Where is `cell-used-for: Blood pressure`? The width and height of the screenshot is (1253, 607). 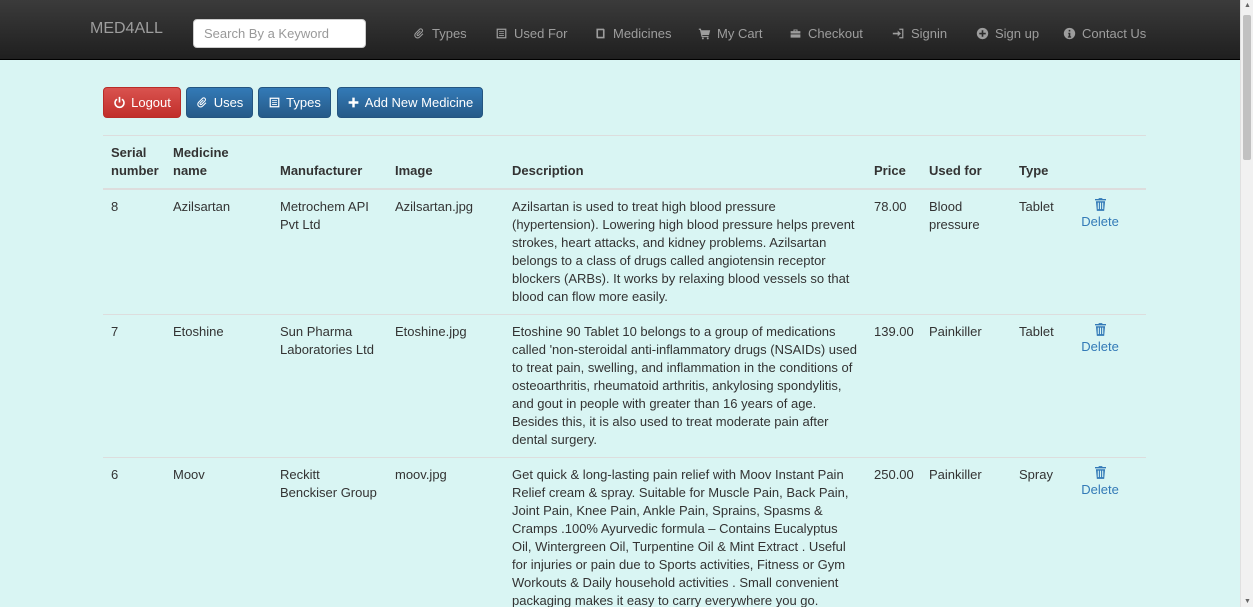
cell-used-for: Blood pressure is located at coordinates (966, 251).